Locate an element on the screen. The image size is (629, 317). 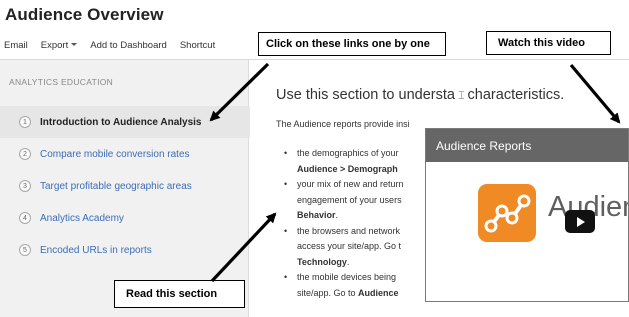
shortcut-button: Shortcut is located at coordinates (197, 45).